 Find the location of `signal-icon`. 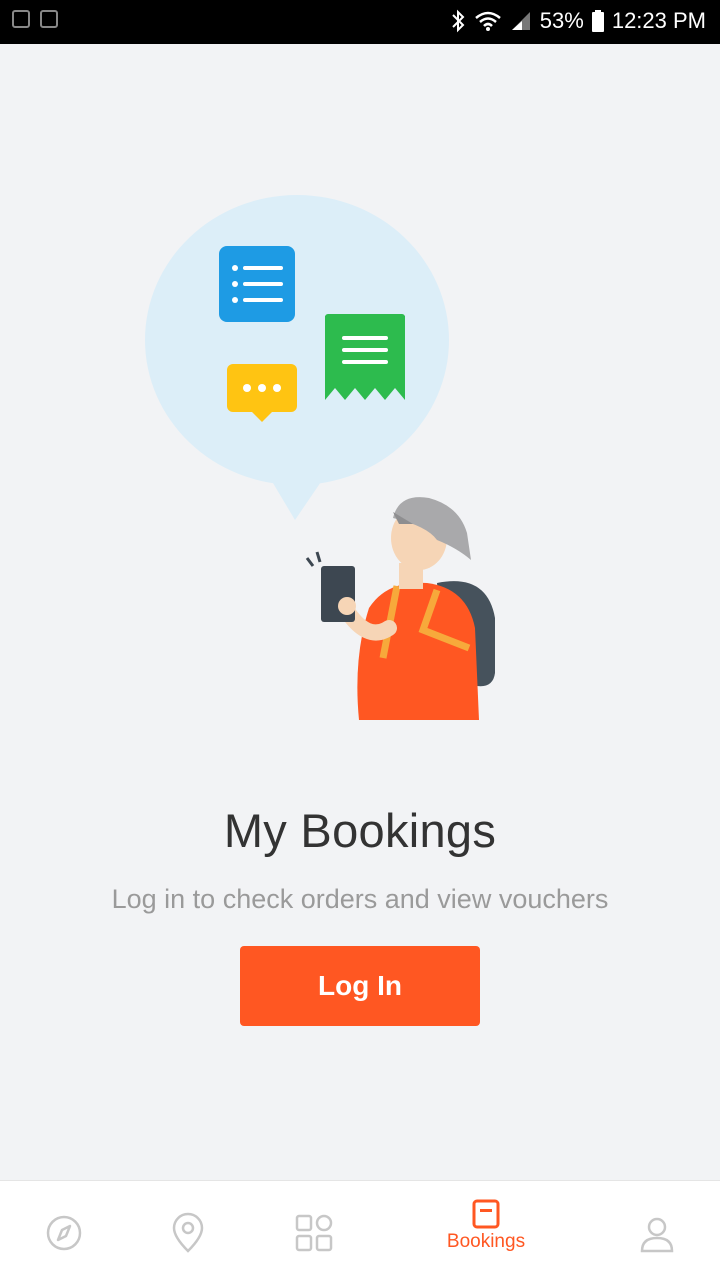

signal-icon is located at coordinates (520, 21).